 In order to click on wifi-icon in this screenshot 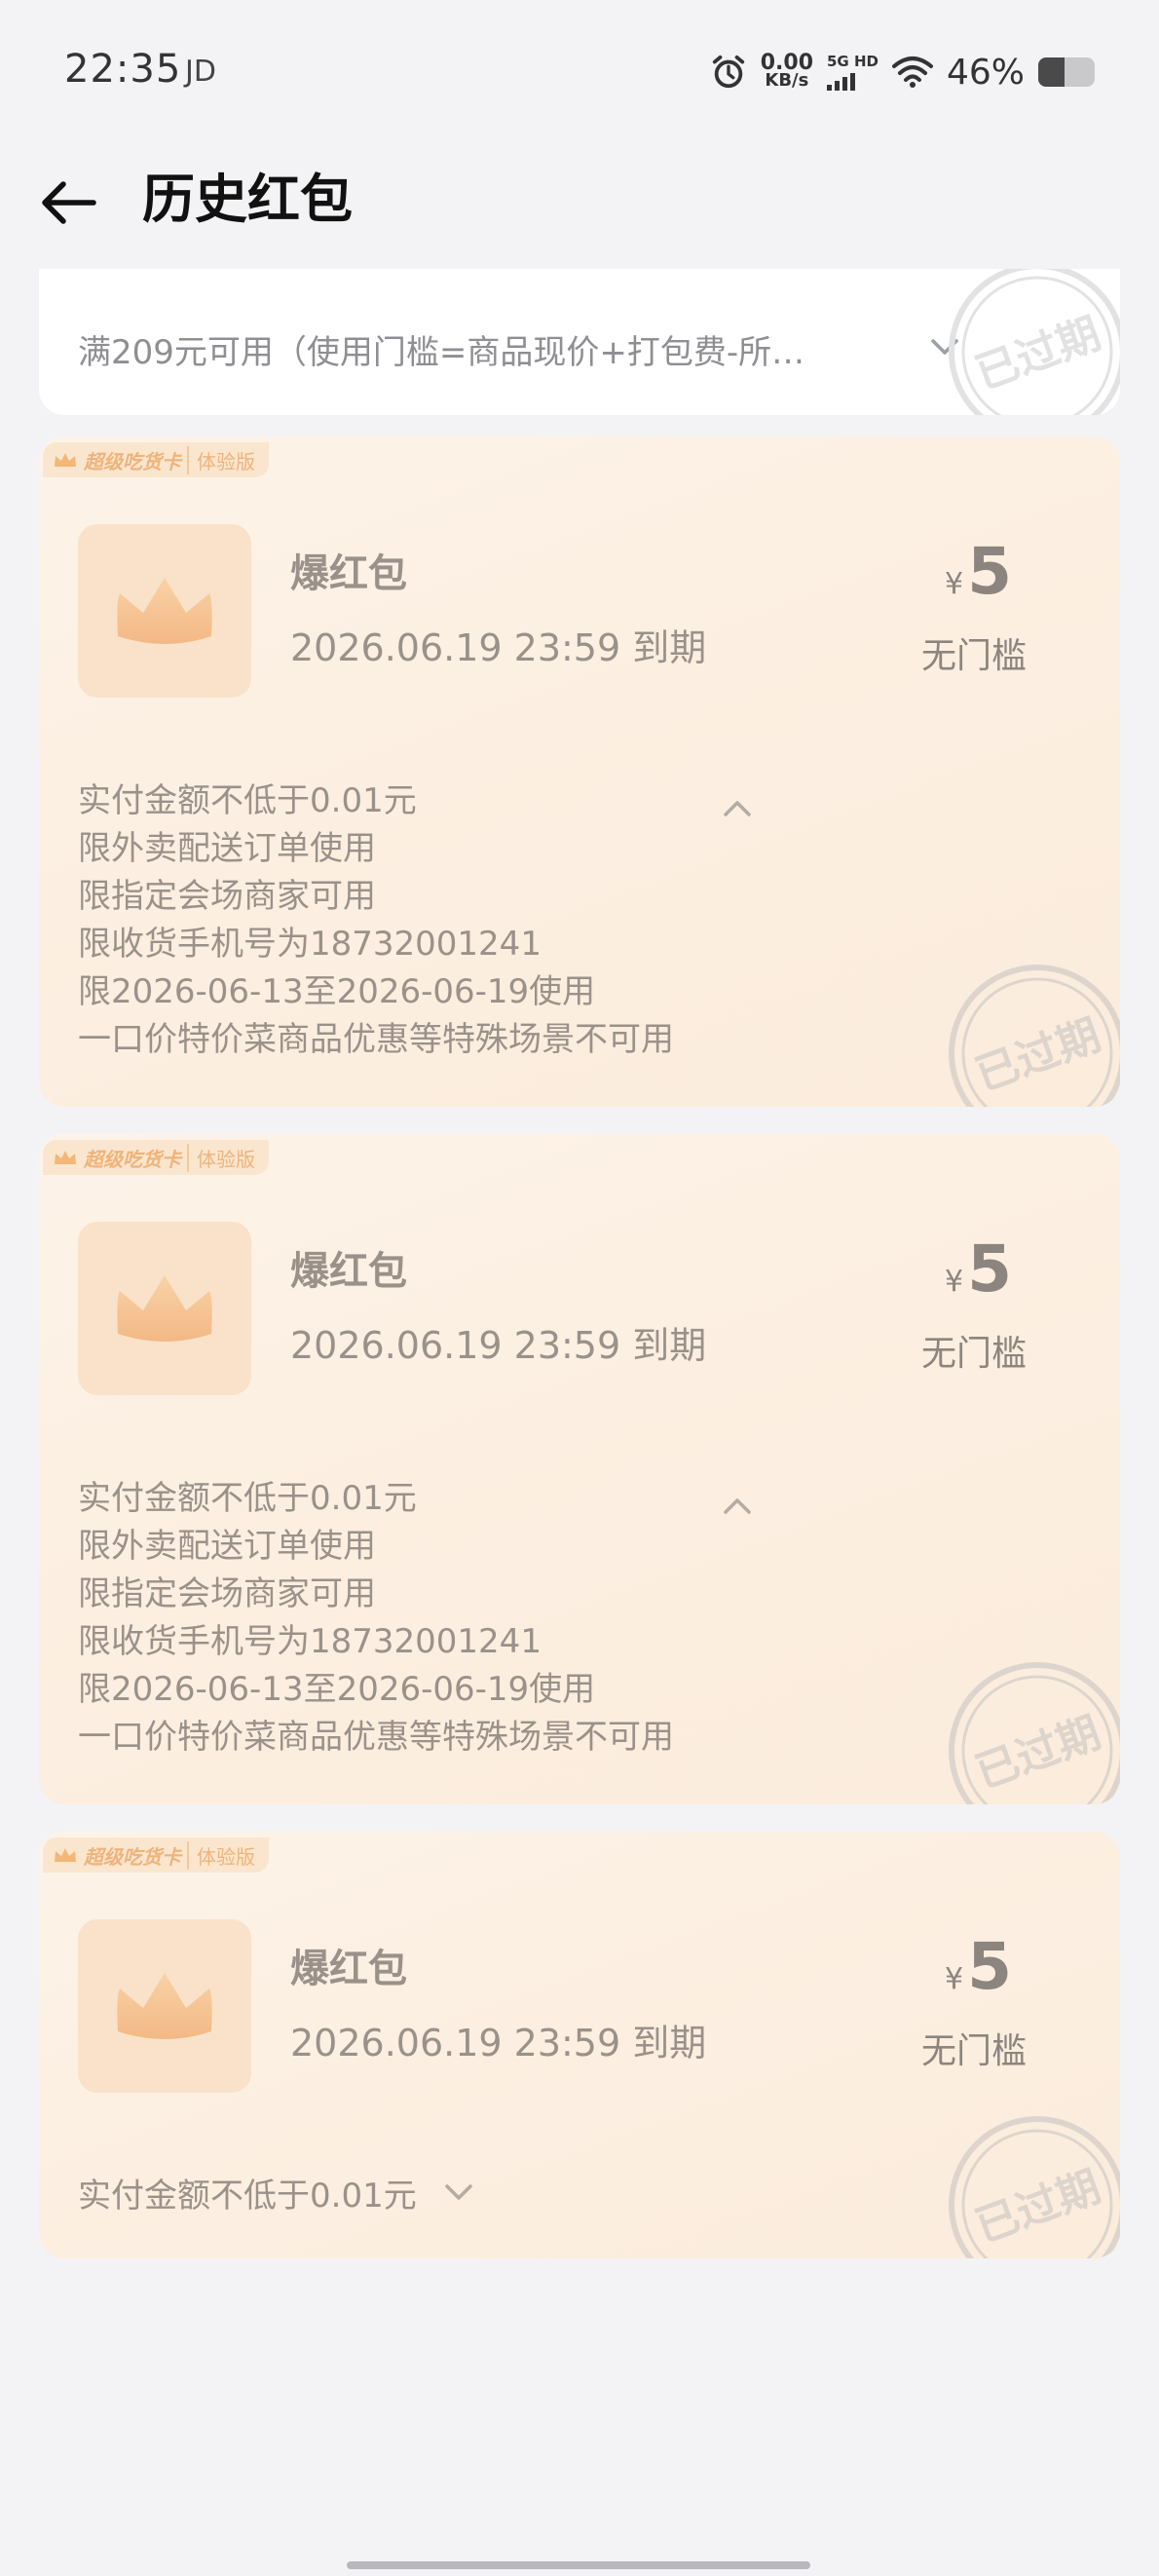, I will do `click(912, 72)`.